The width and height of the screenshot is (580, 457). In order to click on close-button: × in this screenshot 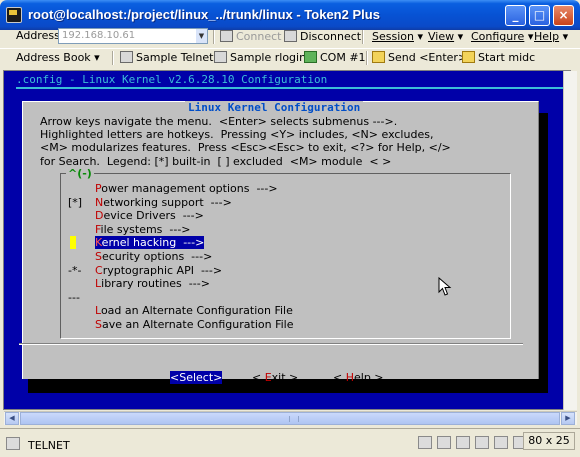, I will do `click(563, 15)`.